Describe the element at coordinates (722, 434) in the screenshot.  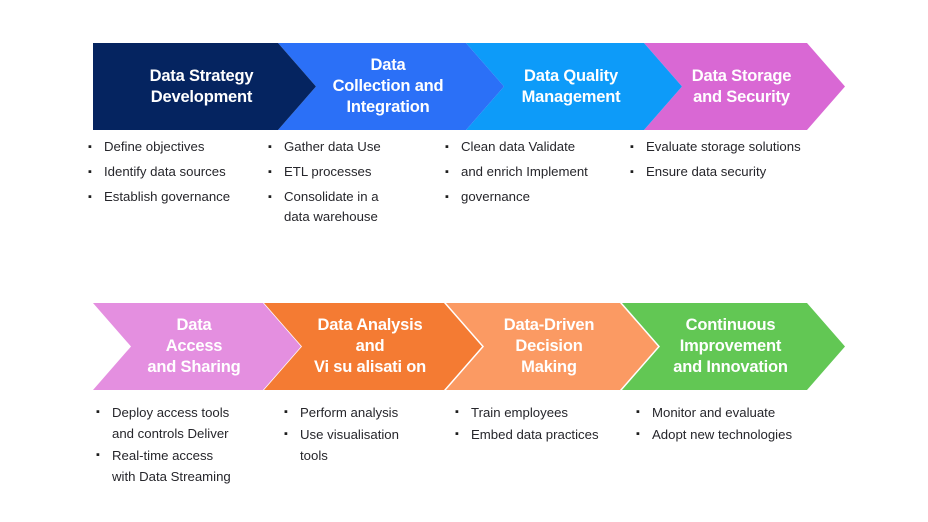
I see `bullet-text: Adopt new technologies` at that location.